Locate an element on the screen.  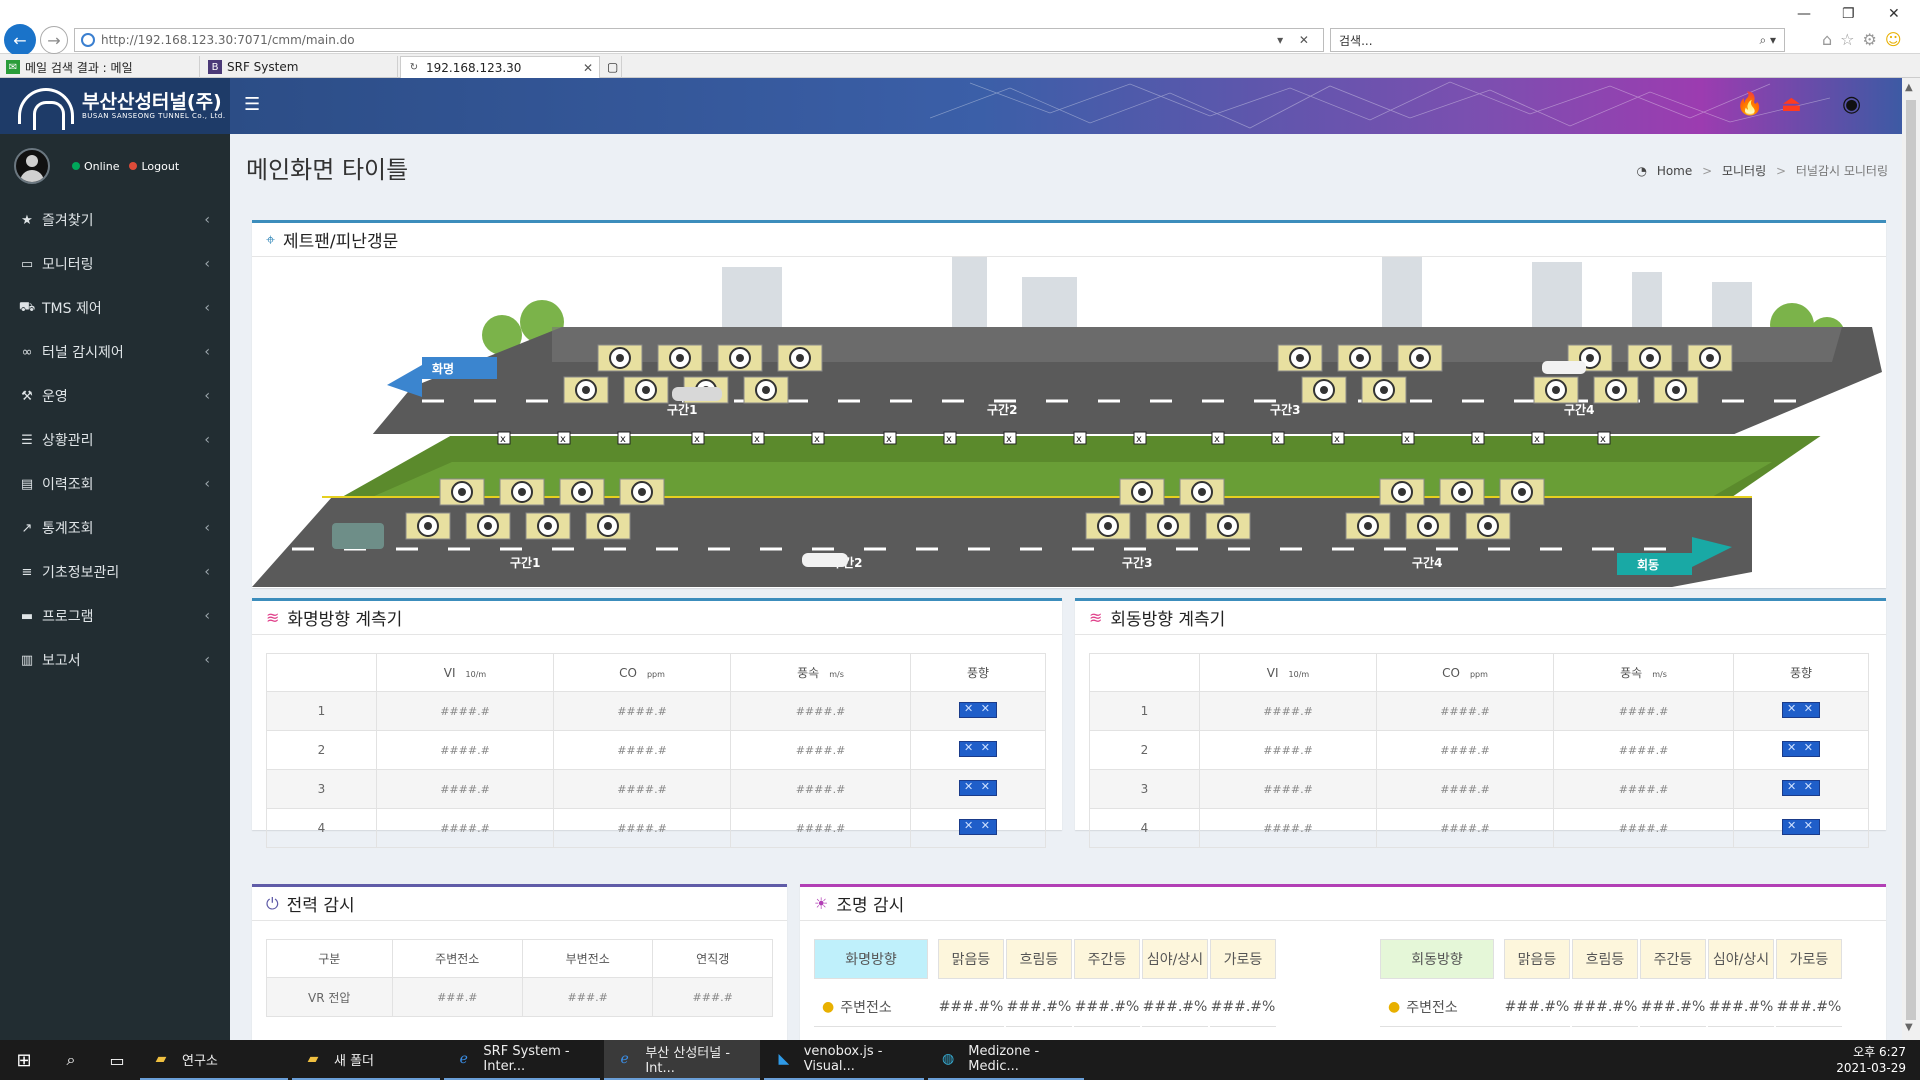
restore-button: ❐ is located at coordinates (1848, 14).